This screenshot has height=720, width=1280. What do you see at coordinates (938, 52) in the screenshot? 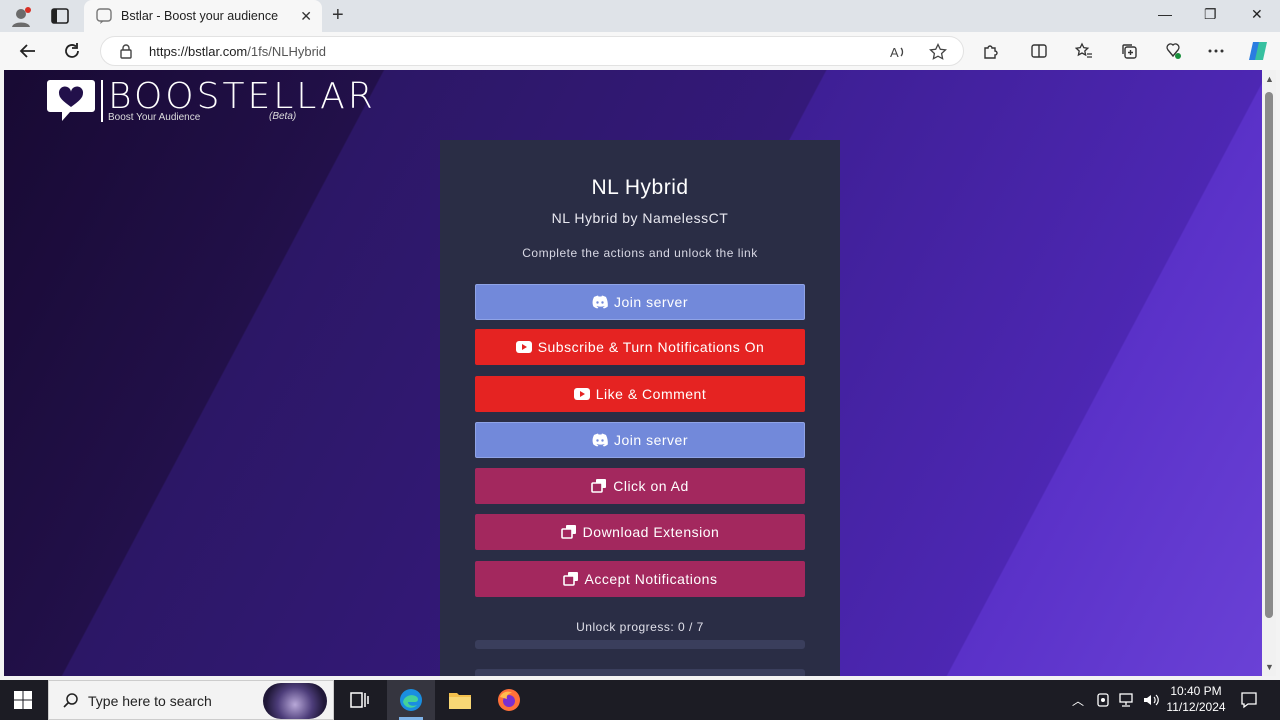
I see `favorite-star-icon` at bounding box center [938, 52].